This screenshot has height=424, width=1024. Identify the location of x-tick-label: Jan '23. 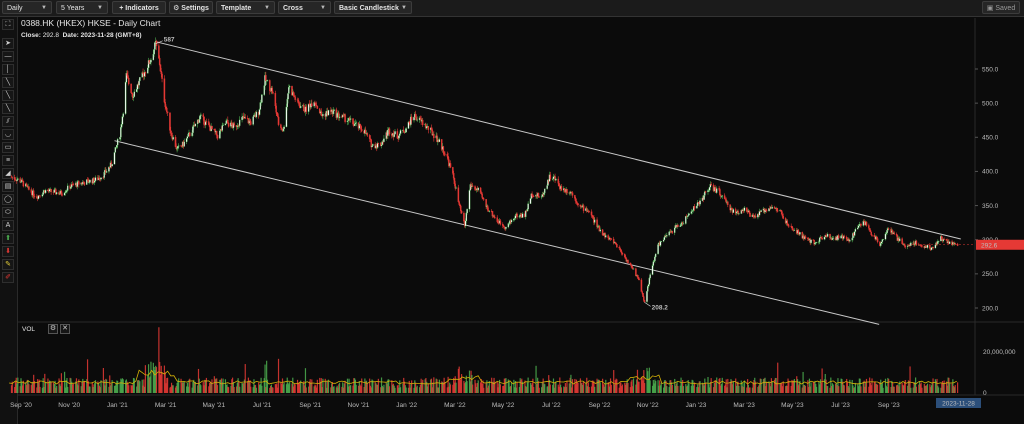
(696, 405).